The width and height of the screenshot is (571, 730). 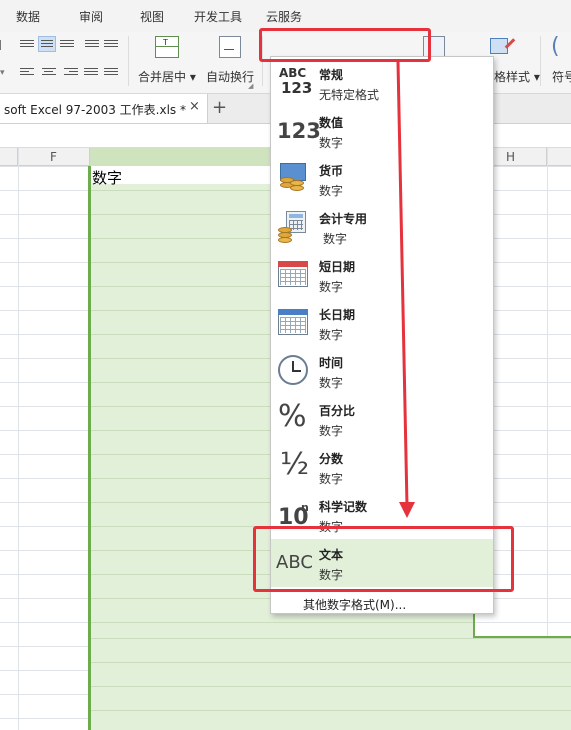 I want to click on new-tab-icon: +, so click(x=219, y=107).